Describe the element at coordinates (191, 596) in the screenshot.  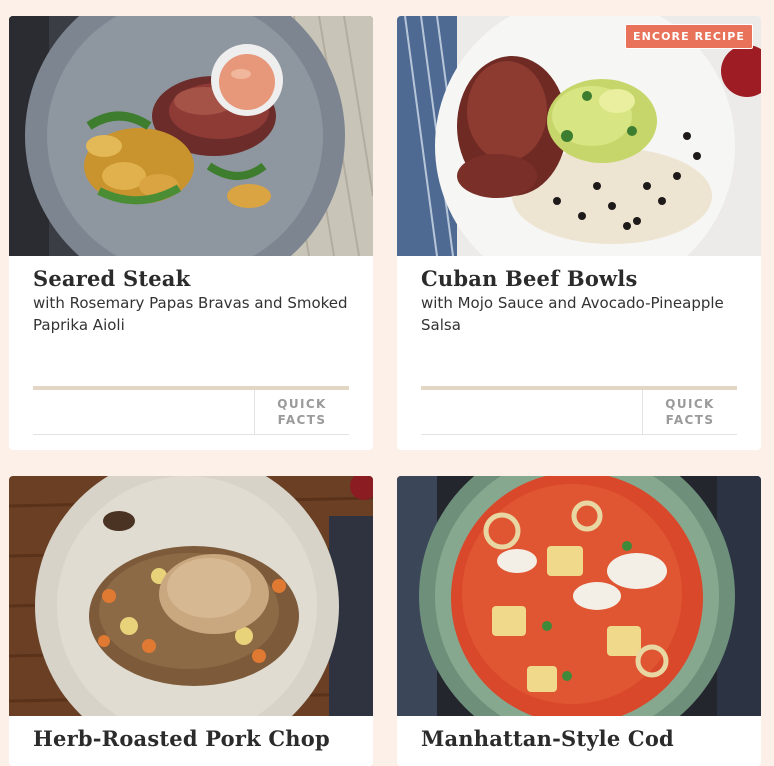
I see `recipe-photo-herb-roasted-pork-chop` at that location.